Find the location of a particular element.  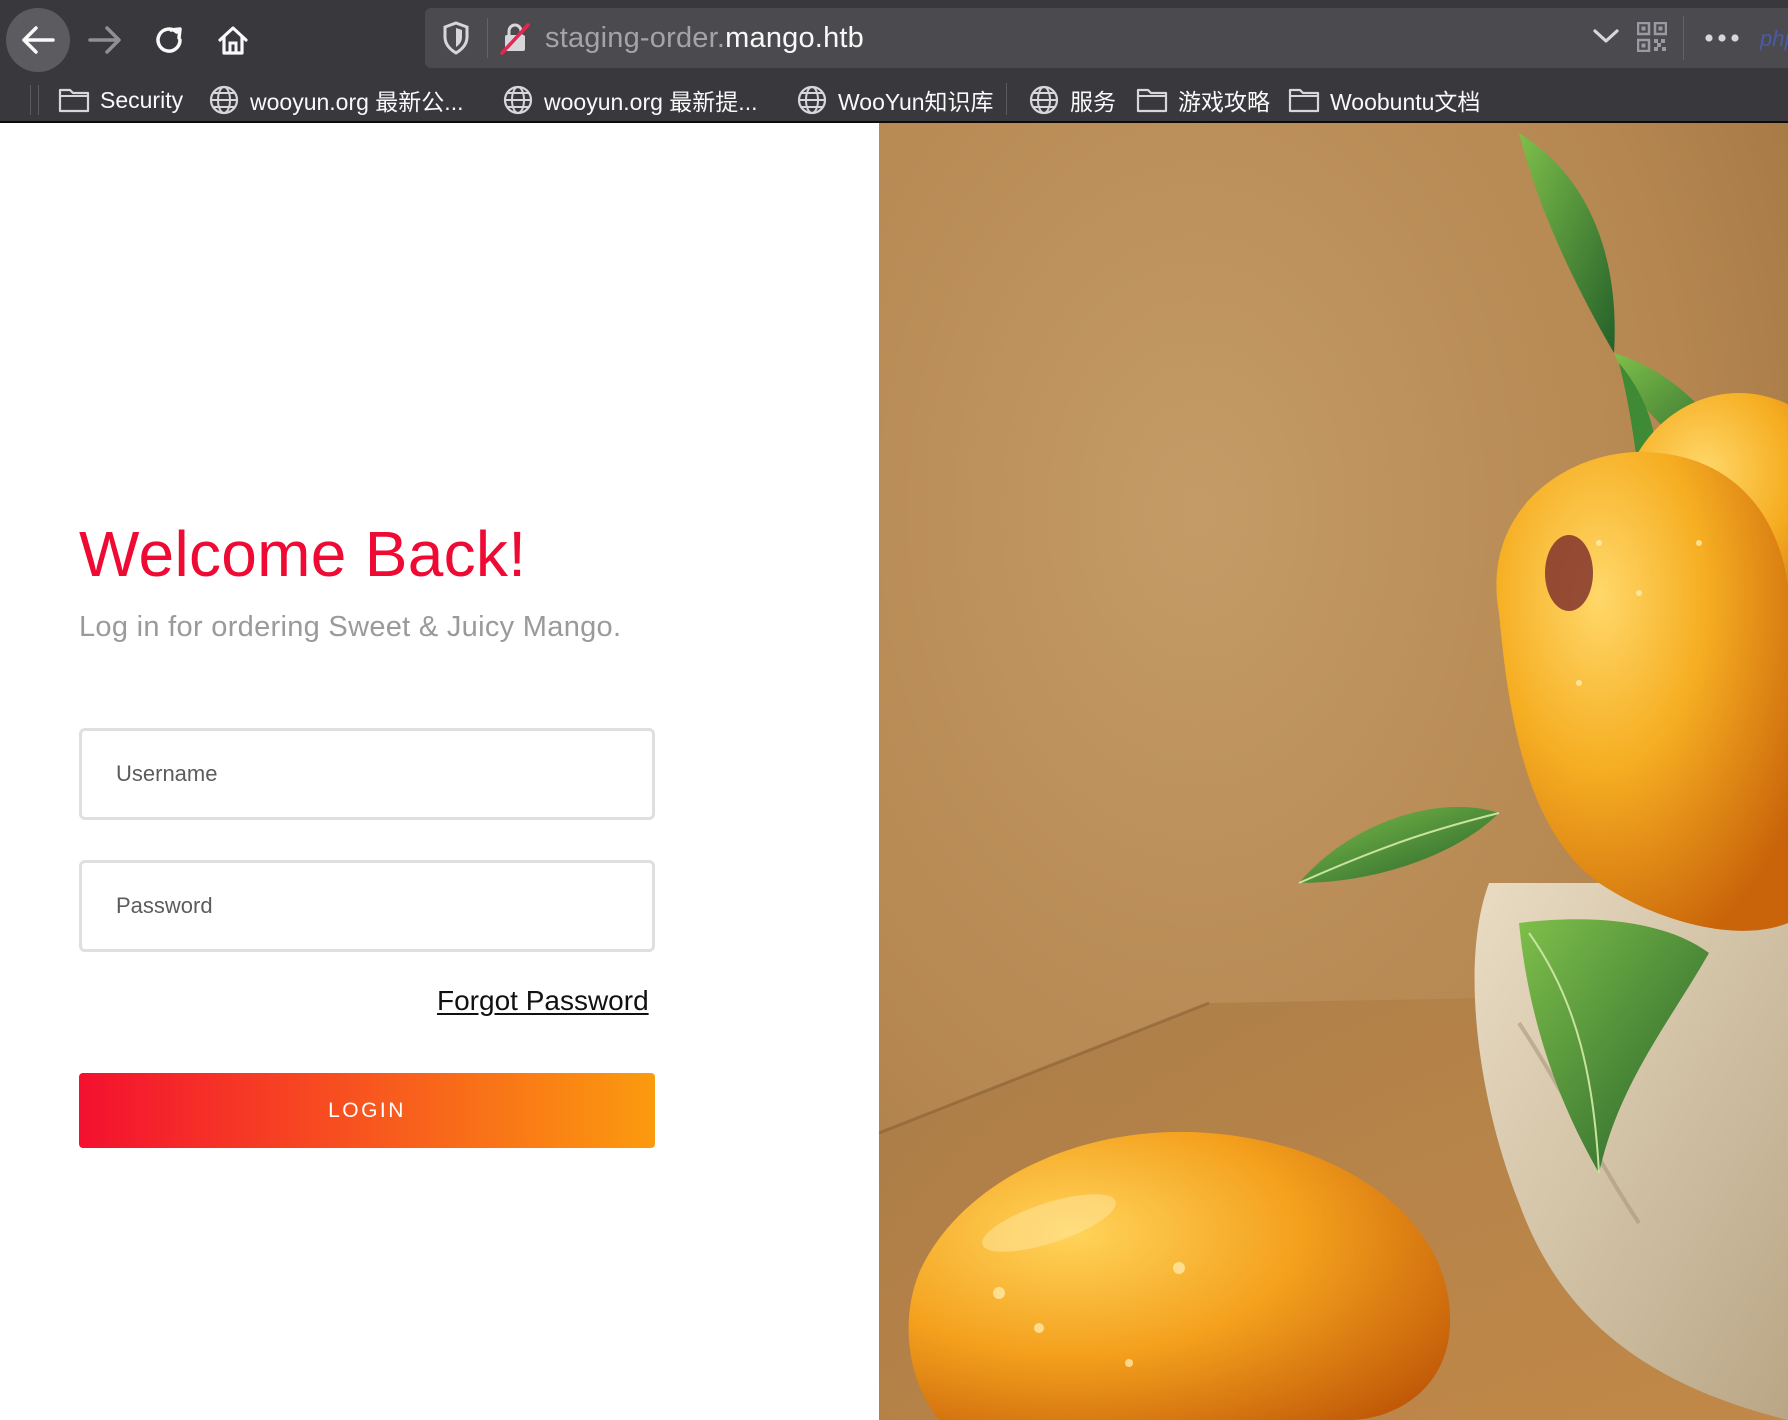

bookmark-game-guides: 游戏攻略 is located at coordinates (1203, 100).